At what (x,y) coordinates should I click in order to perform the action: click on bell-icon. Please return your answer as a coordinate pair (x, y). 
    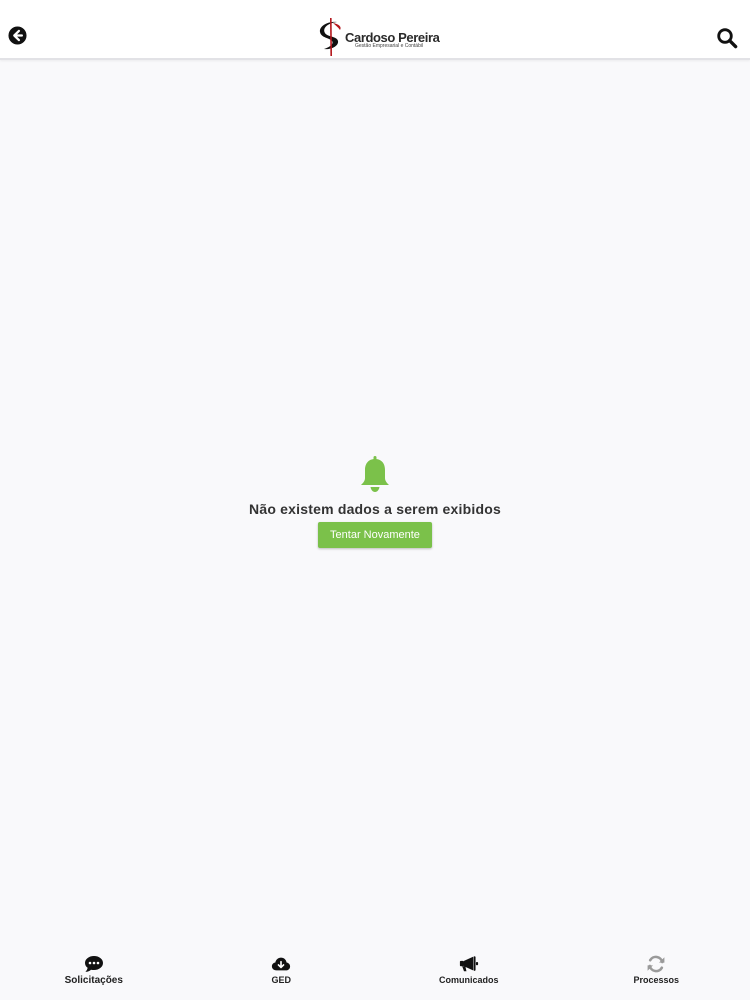
    Looking at the image, I should click on (375, 474).